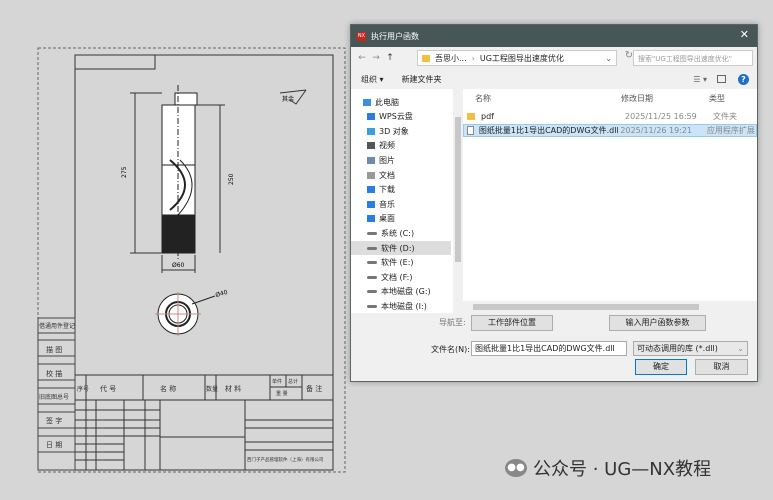  I want to click on col-single: 单件, so click(277, 382).